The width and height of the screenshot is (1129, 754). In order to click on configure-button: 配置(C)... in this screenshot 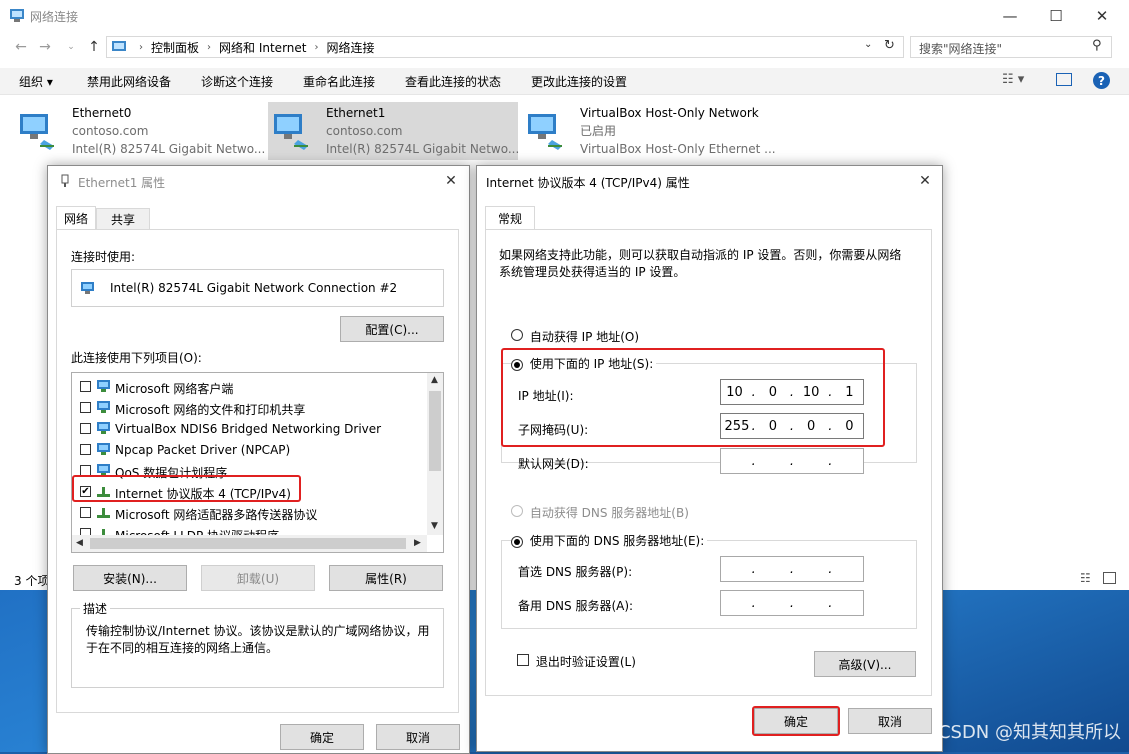, I will do `click(392, 329)`.